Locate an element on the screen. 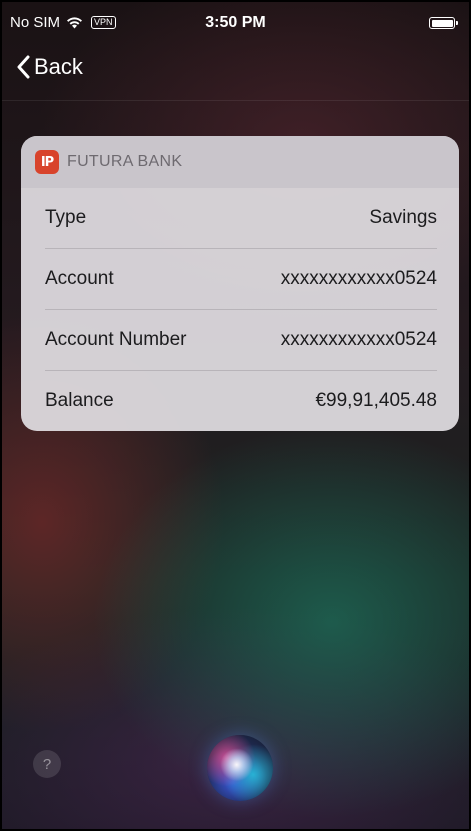 The image size is (471, 831). help-button: ? is located at coordinates (47, 764).